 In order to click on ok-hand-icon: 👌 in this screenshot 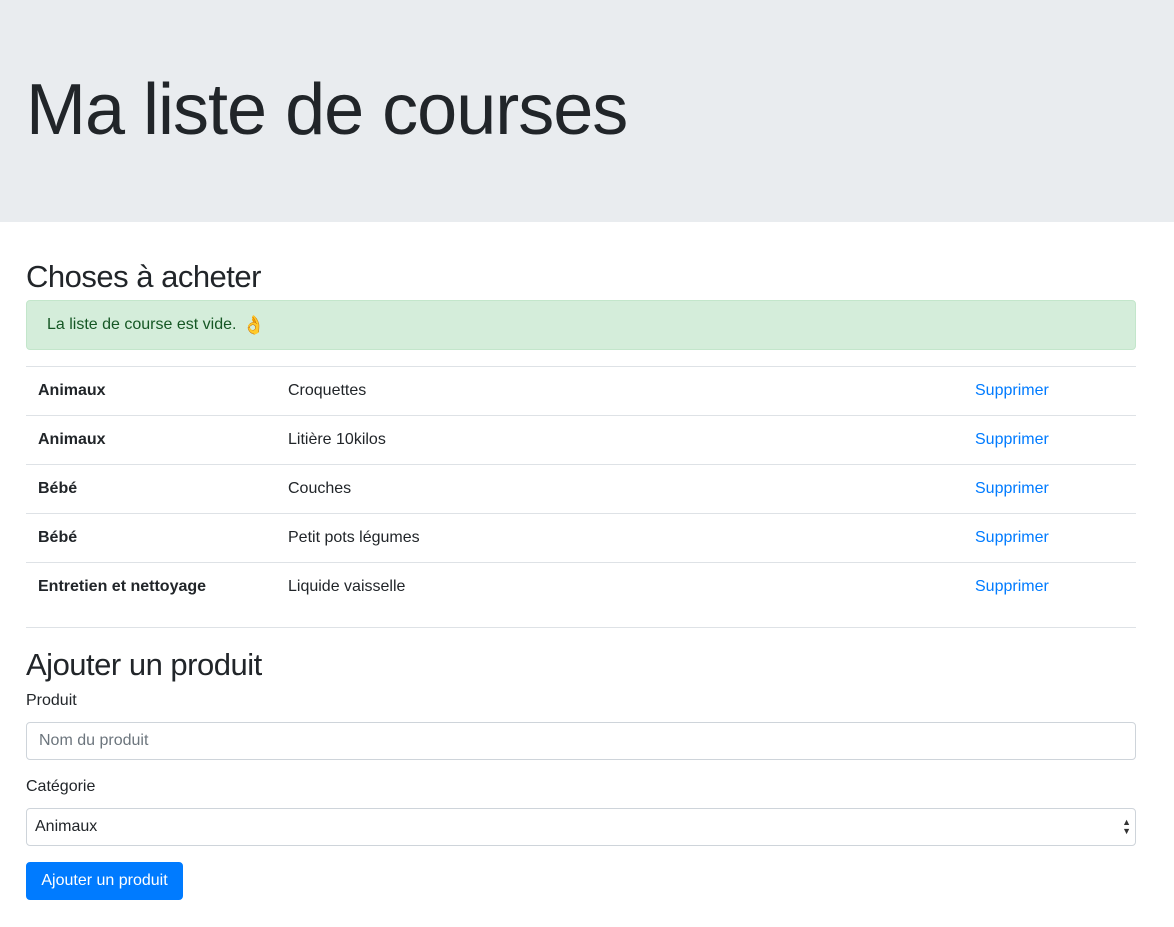, I will do `click(253, 324)`.